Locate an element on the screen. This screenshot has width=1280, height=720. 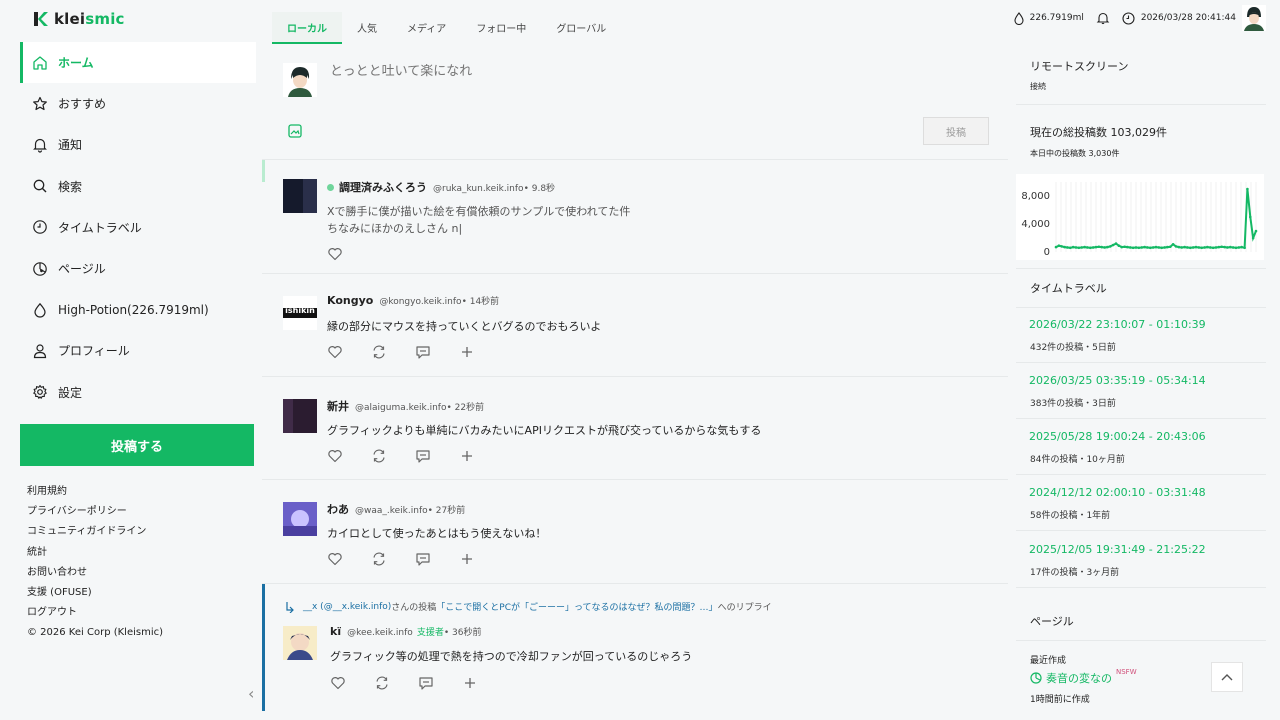
post-author-name: わあ is located at coordinates (338, 509).